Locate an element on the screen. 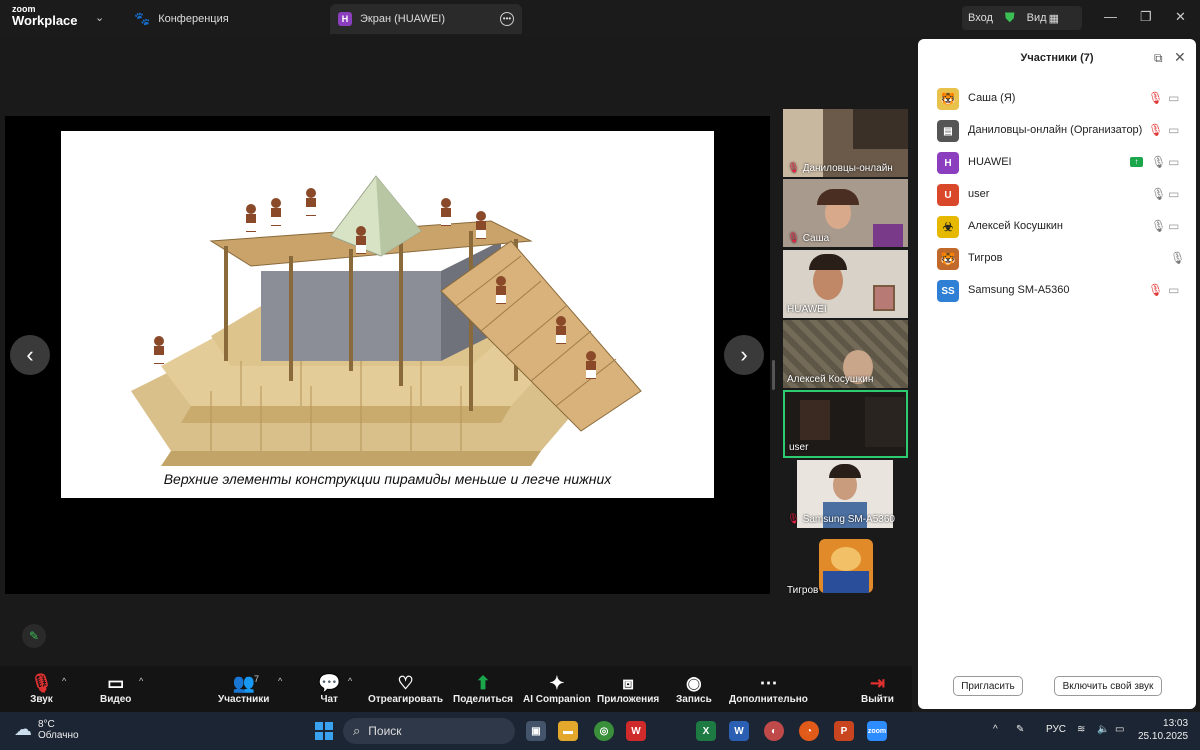  tab-screen: H Экран (HUAWEI) ••• is located at coordinates (426, 19).